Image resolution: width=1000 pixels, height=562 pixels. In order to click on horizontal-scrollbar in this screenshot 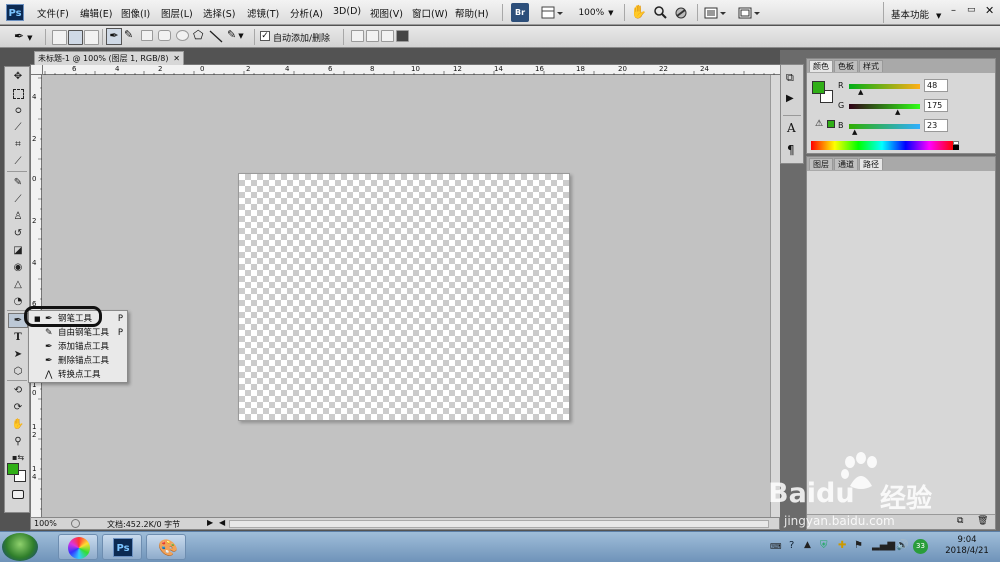, I will do `click(499, 524)`.